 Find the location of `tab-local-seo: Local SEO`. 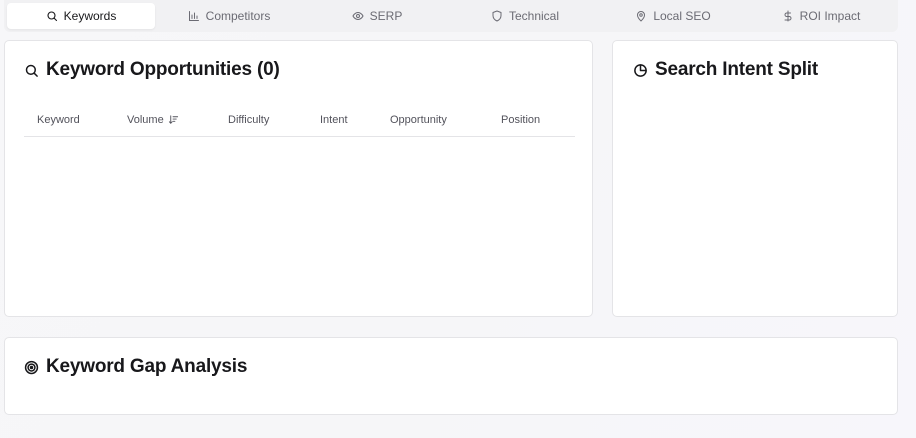

tab-local-seo: Local SEO is located at coordinates (673, 16).